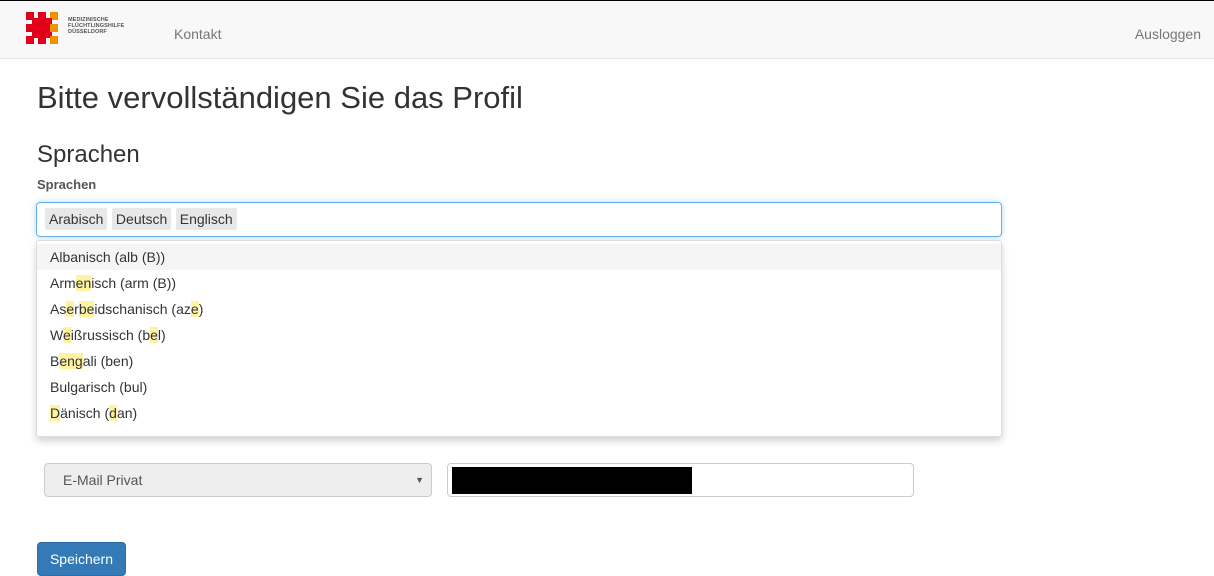  What do you see at coordinates (141, 219) in the screenshot?
I see `language-tag: Deutsch` at bounding box center [141, 219].